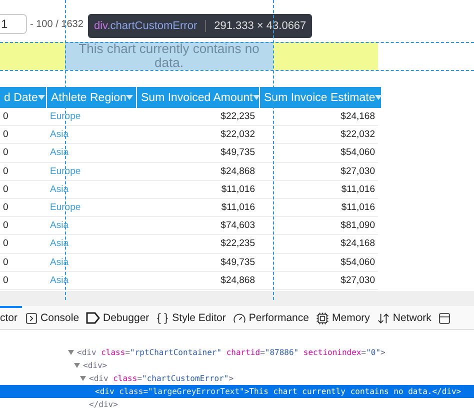  What do you see at coordinates (358, 226) in the screenshot?
I see `table-cell-text: $81,090` at bounding box center [358, 226].